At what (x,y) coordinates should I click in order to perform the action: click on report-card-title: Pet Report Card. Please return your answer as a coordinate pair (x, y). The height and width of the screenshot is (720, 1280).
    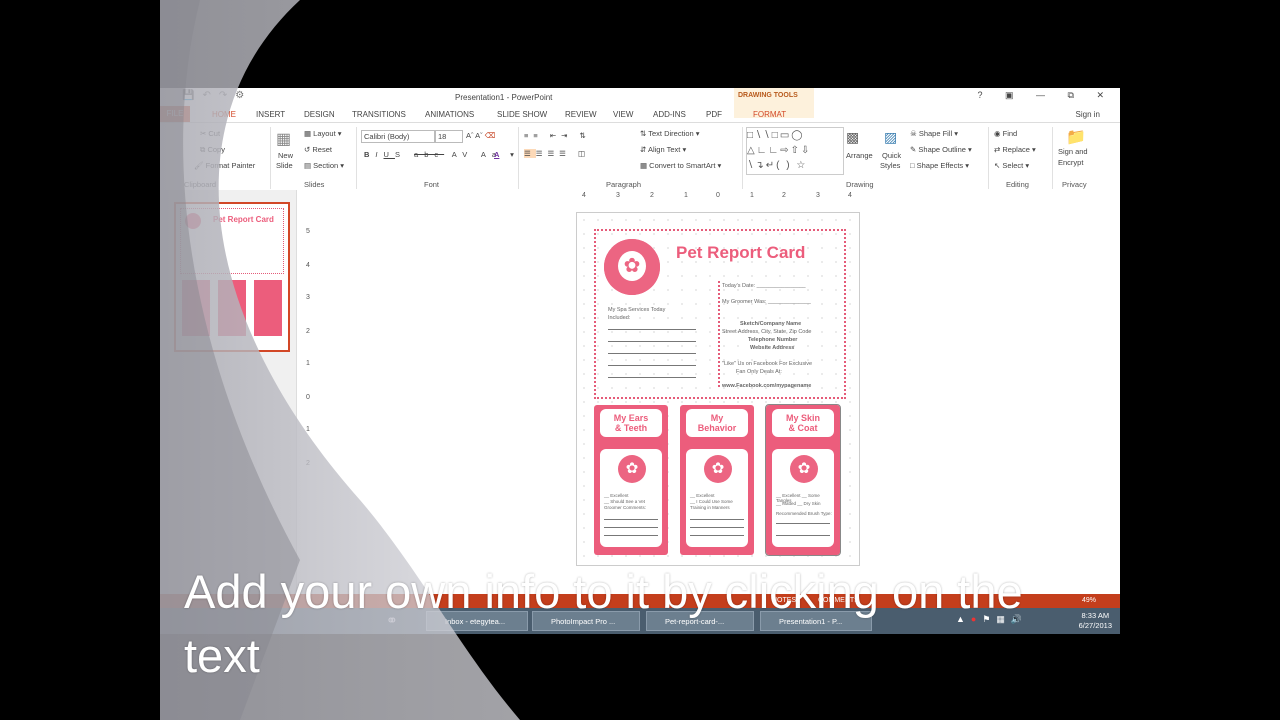
    Looking at the image, I should click on (740, 253).